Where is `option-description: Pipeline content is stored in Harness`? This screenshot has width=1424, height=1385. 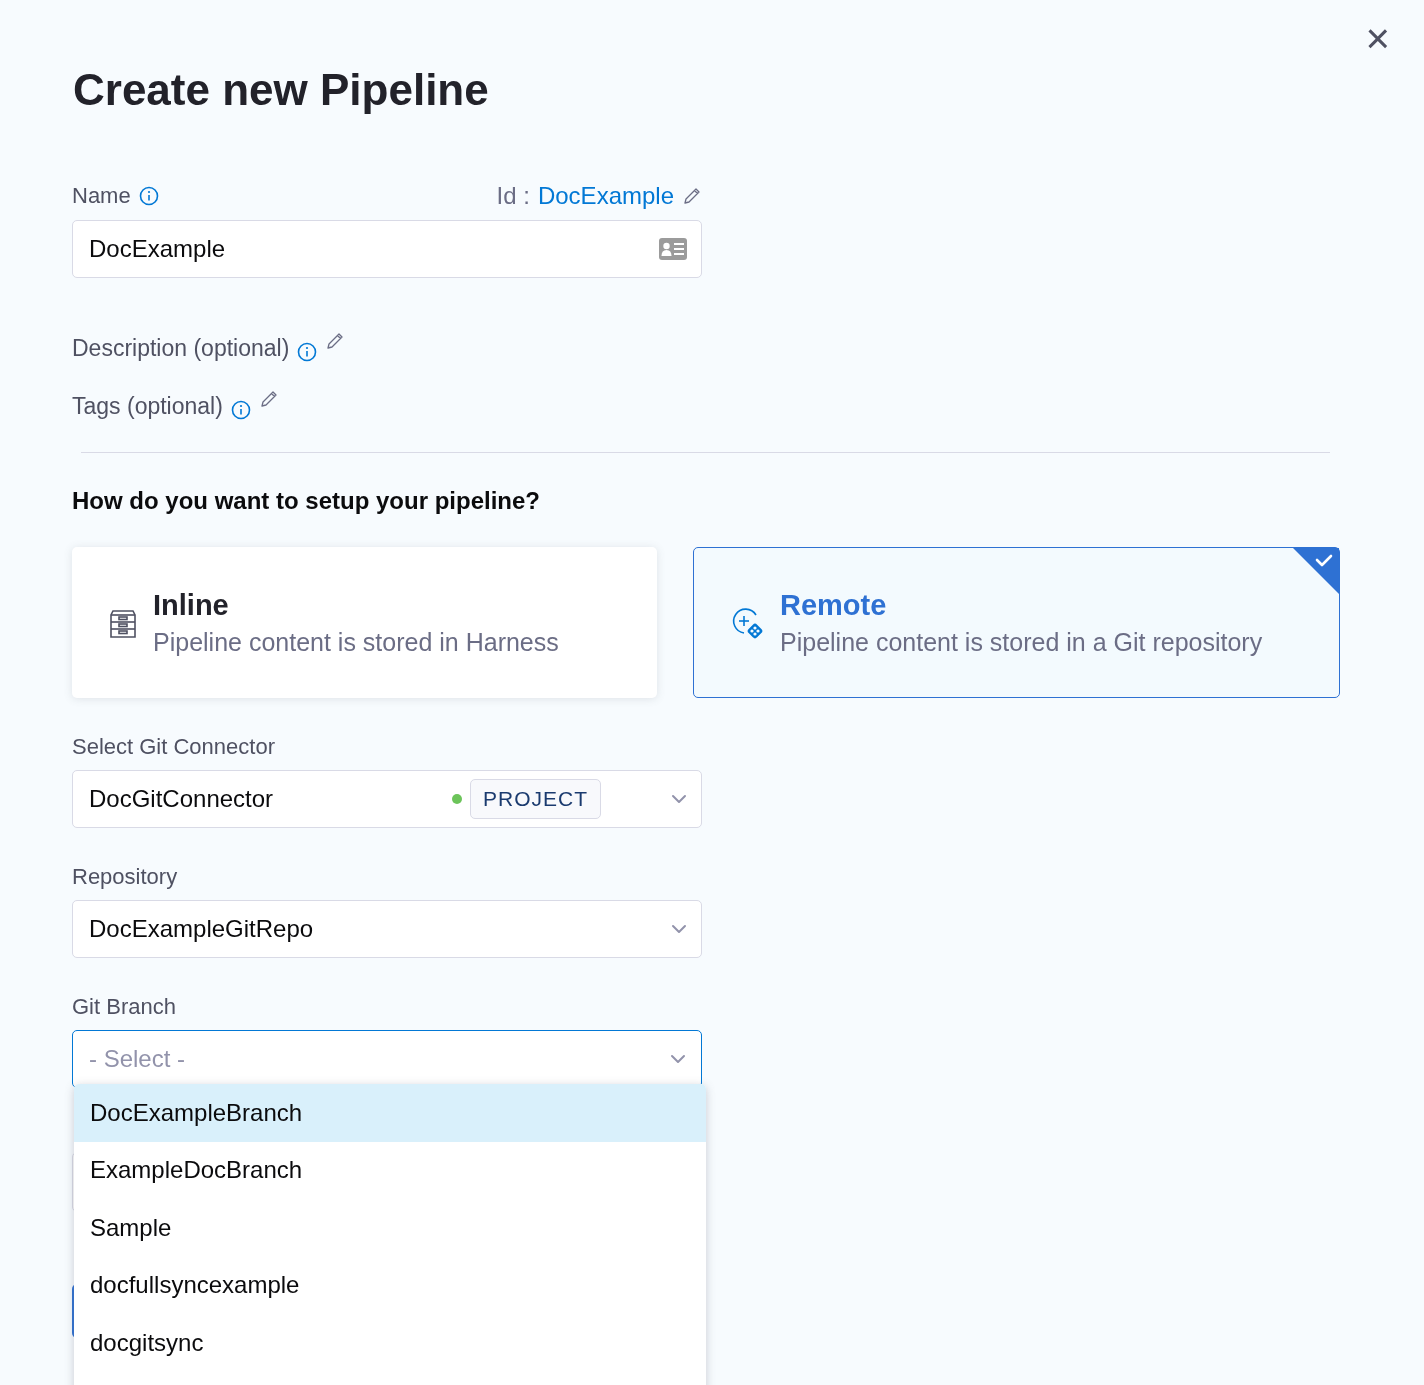 option-description: Pipeline content is stored in Harness is located at coordinates (356, 642).